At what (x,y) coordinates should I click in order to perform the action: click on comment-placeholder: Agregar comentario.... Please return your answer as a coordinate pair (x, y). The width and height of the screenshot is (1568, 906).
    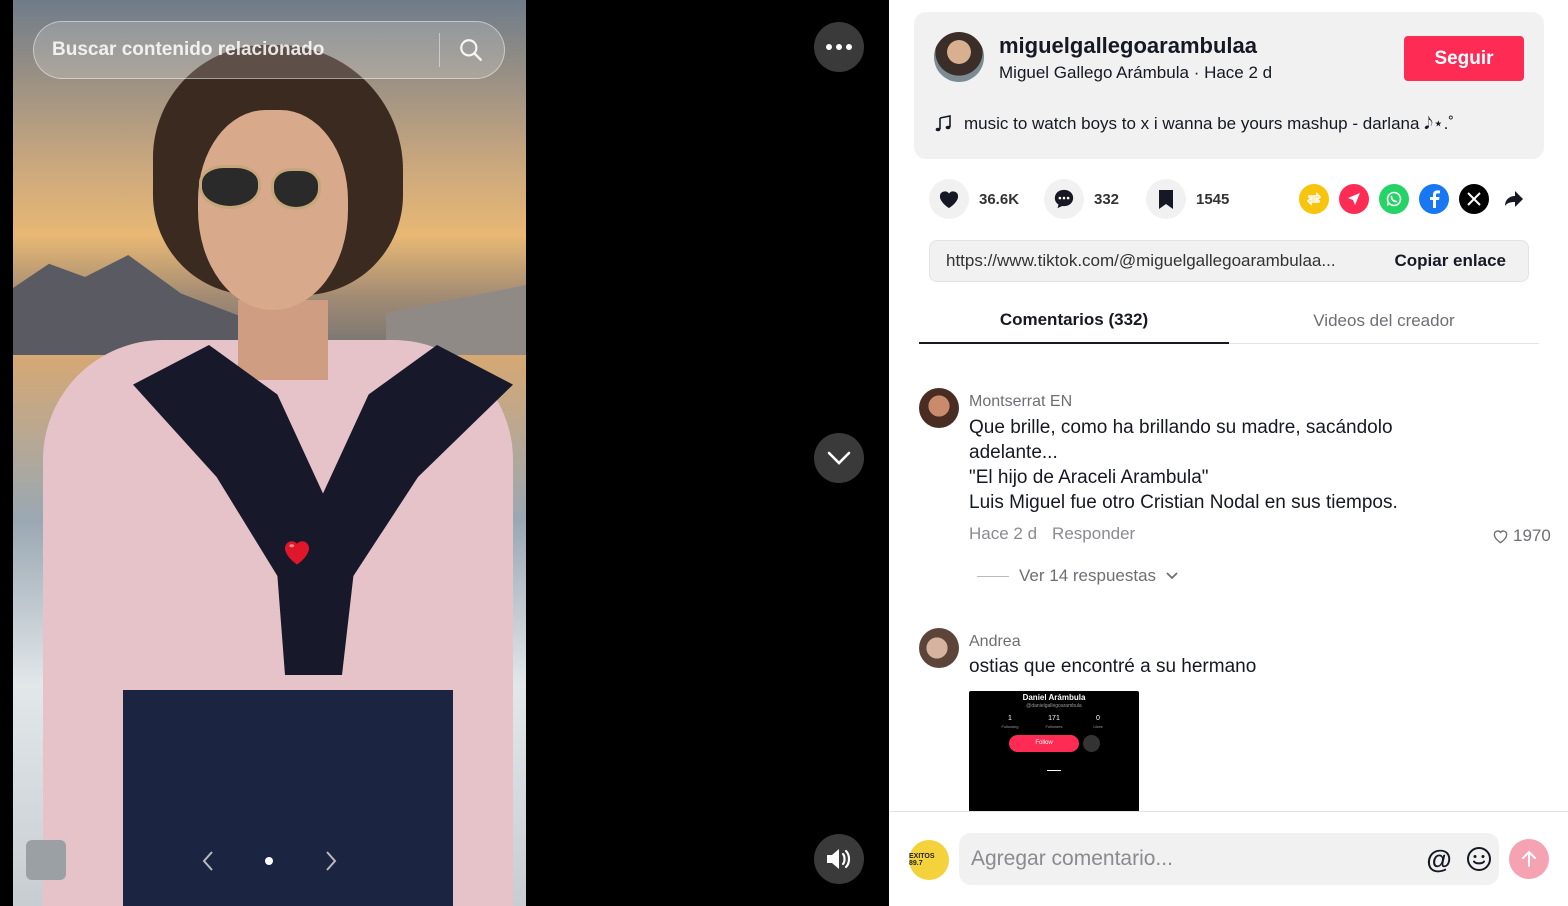
    Looking at the image, I should click on (1072, 858).